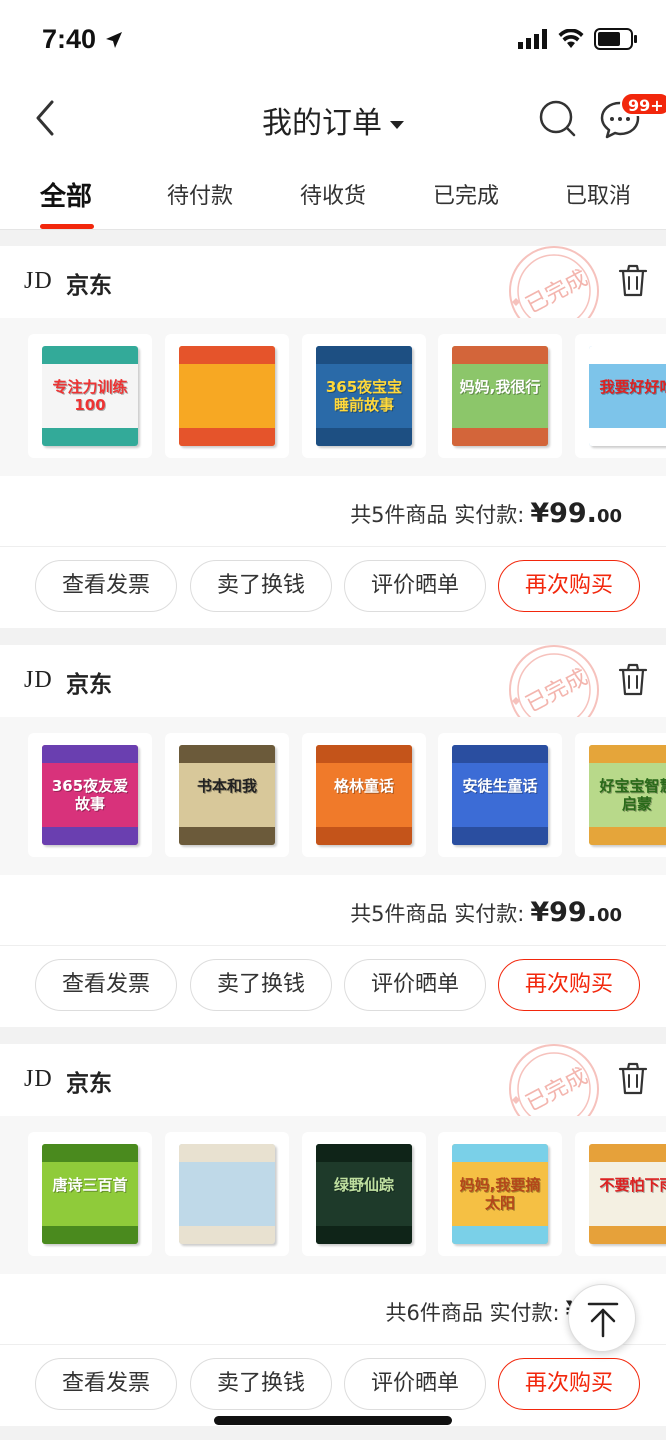 The height and width of the screenshot is (1440, 666). I want to click on product-thumbnail: 妈妈,我很行, so click(500, 396).